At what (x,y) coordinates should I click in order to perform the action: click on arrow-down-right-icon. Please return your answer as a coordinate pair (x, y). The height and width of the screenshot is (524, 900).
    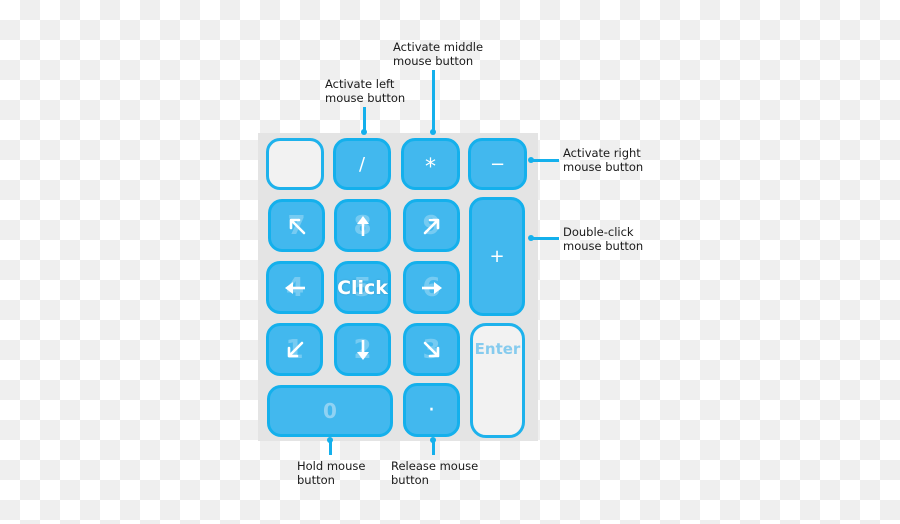
    Looking at the image, I should click on (431, 349).